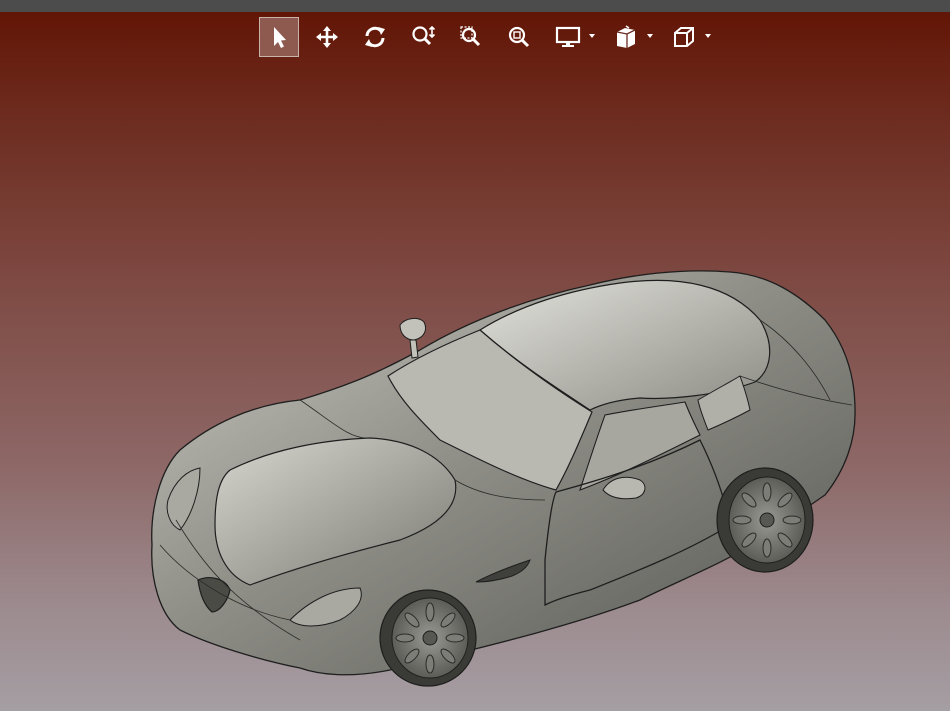  I want to click on pan-tool-button, so click(327, 37).